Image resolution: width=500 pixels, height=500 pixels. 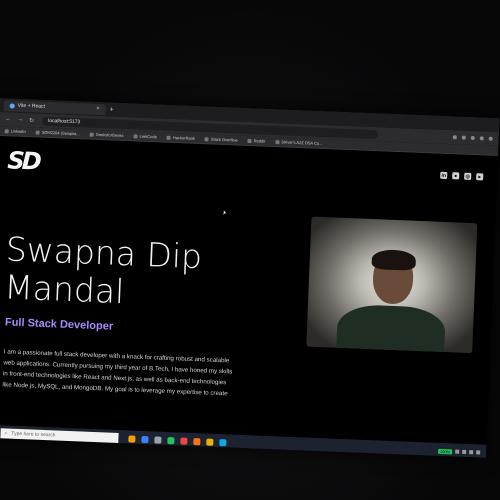 What do you see at coordinates (31, 106) in the screenshot?
I see `tab-title: Vite + React` at bounding box center [31, 106].